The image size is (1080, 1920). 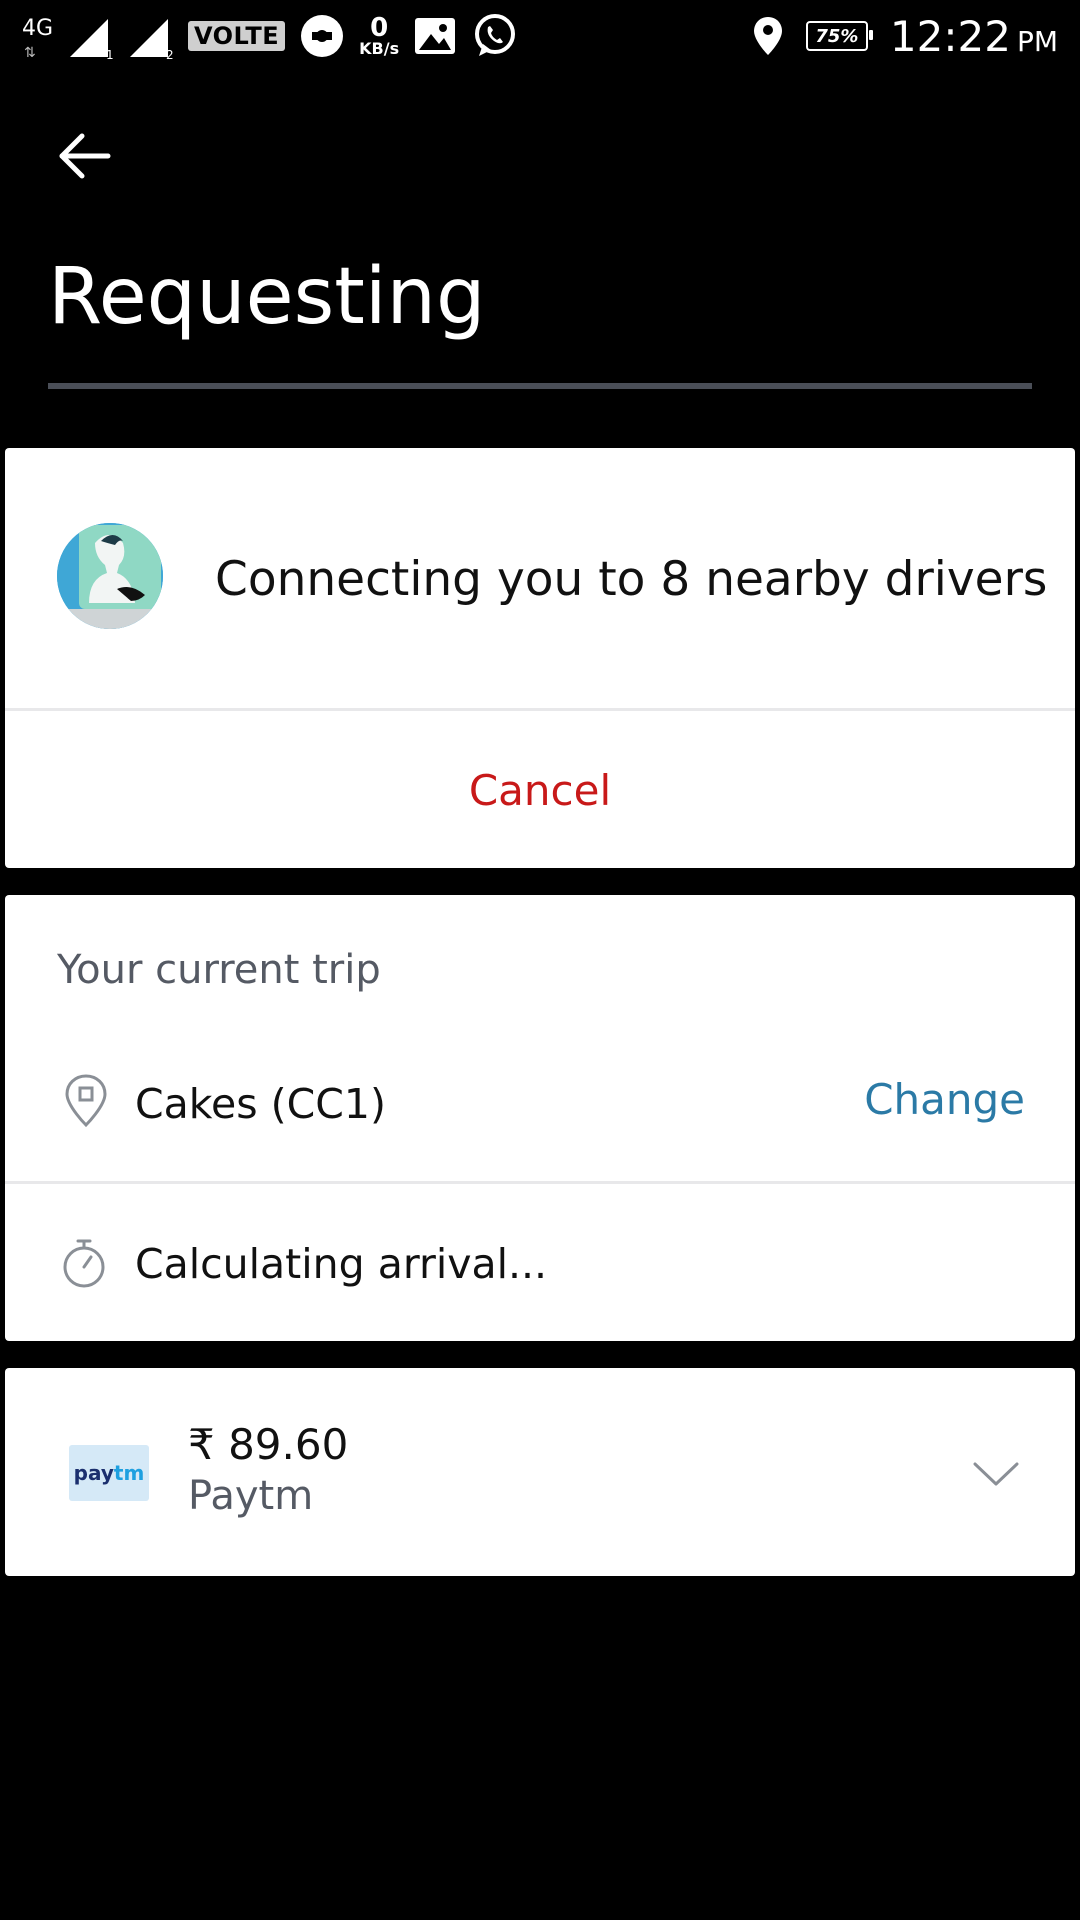 I want to click on signal-sim1-icon: 1, so click(x=92, y=39).